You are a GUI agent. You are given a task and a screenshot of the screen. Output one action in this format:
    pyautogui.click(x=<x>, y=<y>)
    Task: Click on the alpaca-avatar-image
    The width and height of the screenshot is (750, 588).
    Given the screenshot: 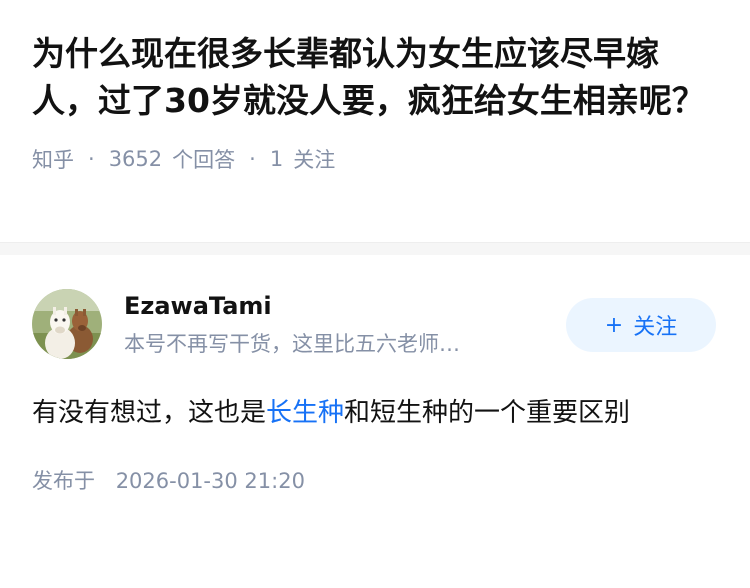 What is the action you would take?
    pyautogui.click(x=67, y=324)
    